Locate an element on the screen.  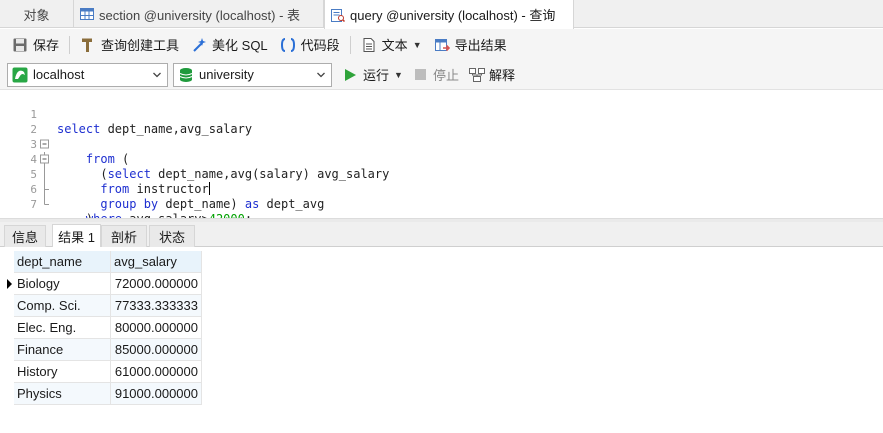
tab-objects: 对象 is located at coordinates (37, 14).